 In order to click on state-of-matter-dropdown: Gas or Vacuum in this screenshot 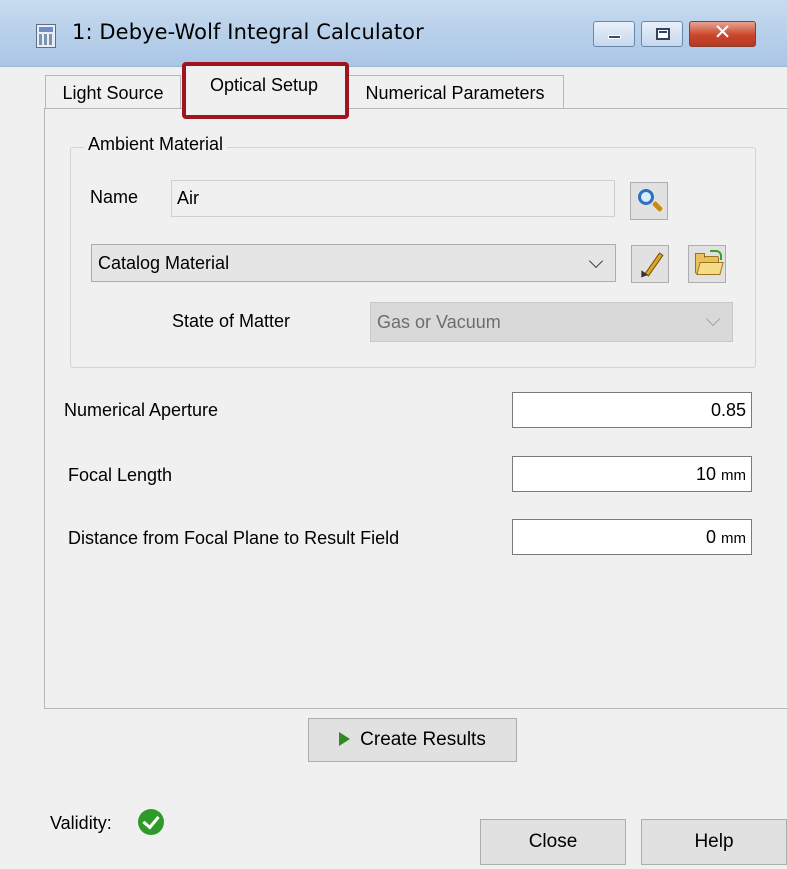, I will do `click(551, 322)`.